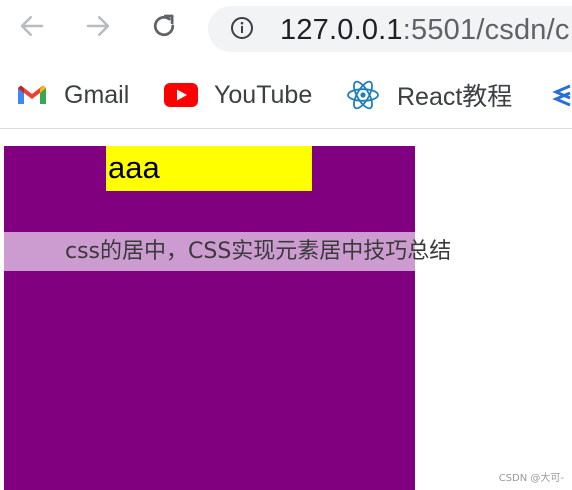  I want to click on bookmark-gmail: Gmail, so click(72, 95).